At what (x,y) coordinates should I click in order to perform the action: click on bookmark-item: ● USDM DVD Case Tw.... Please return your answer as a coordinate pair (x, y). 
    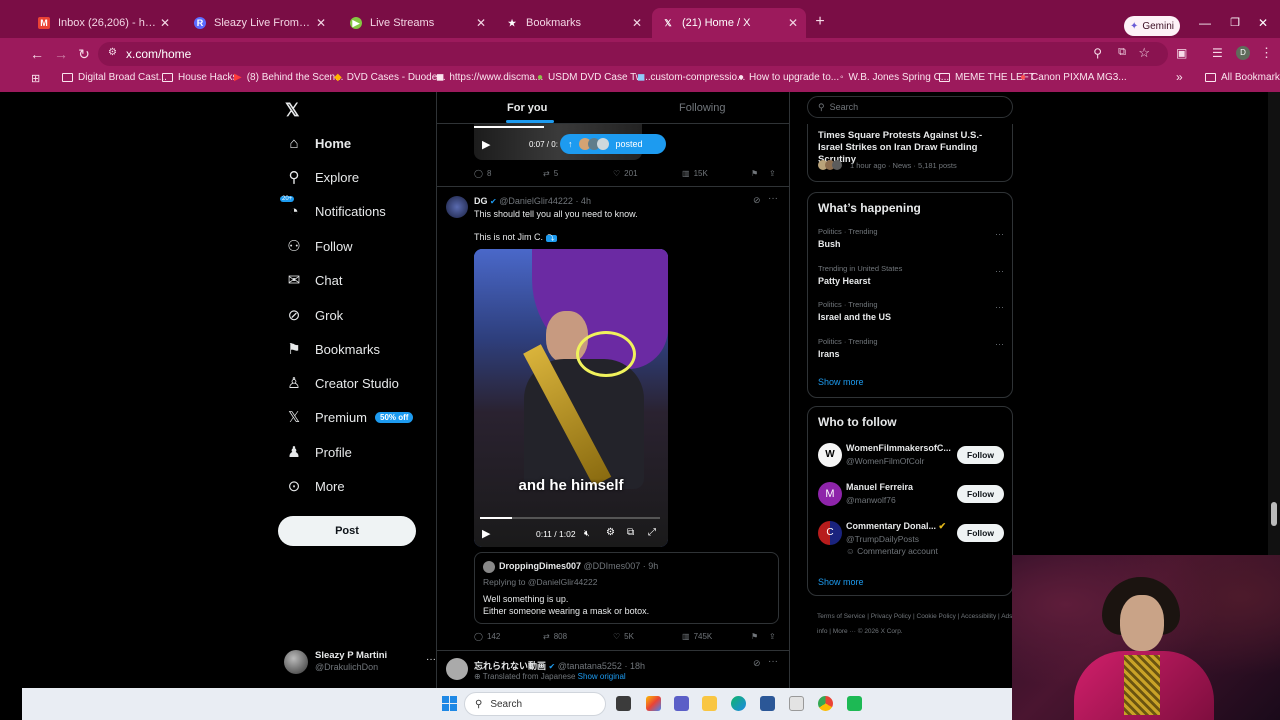
    Looking at the image, I should click on (594, 77).